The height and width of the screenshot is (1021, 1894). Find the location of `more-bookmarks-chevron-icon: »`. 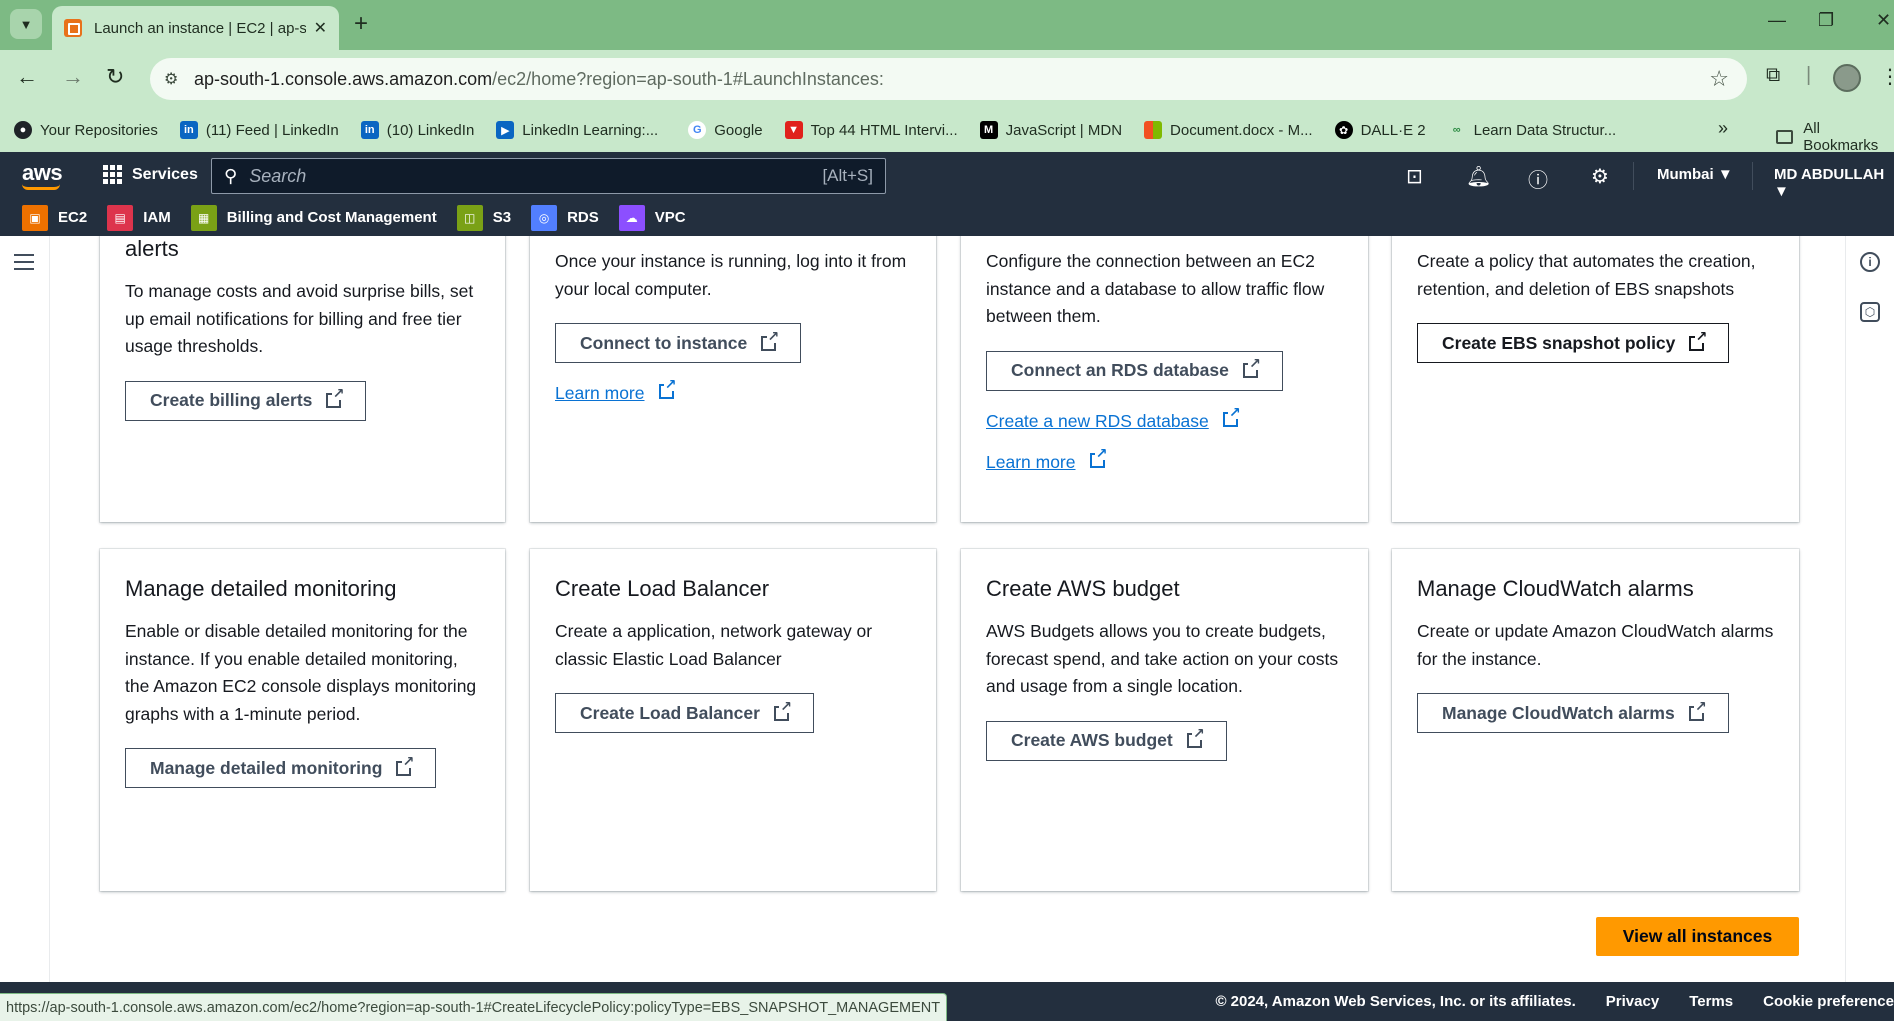

more-bookmarks-chevron-icon: » is located at coordinates (1723, 128).